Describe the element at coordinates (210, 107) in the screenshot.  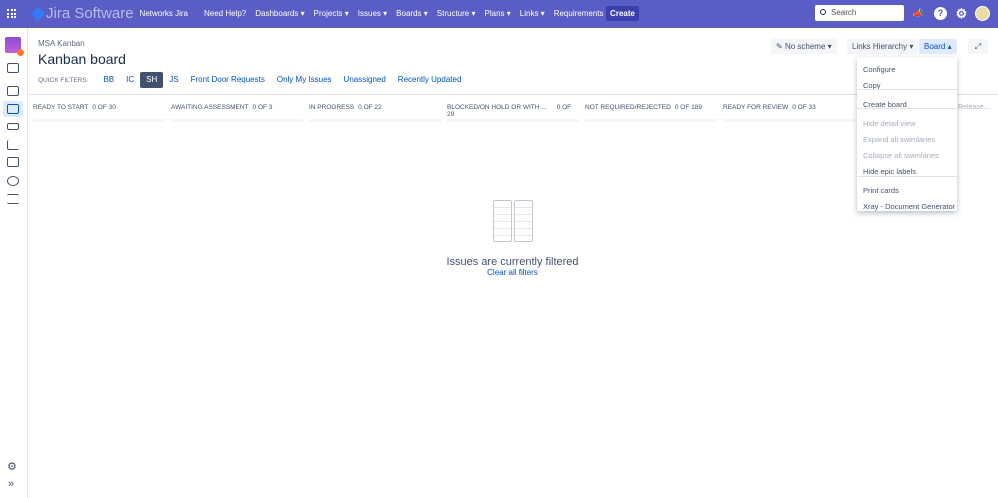
I see `column-name: AWAITING ASSESSMENT` at that location.